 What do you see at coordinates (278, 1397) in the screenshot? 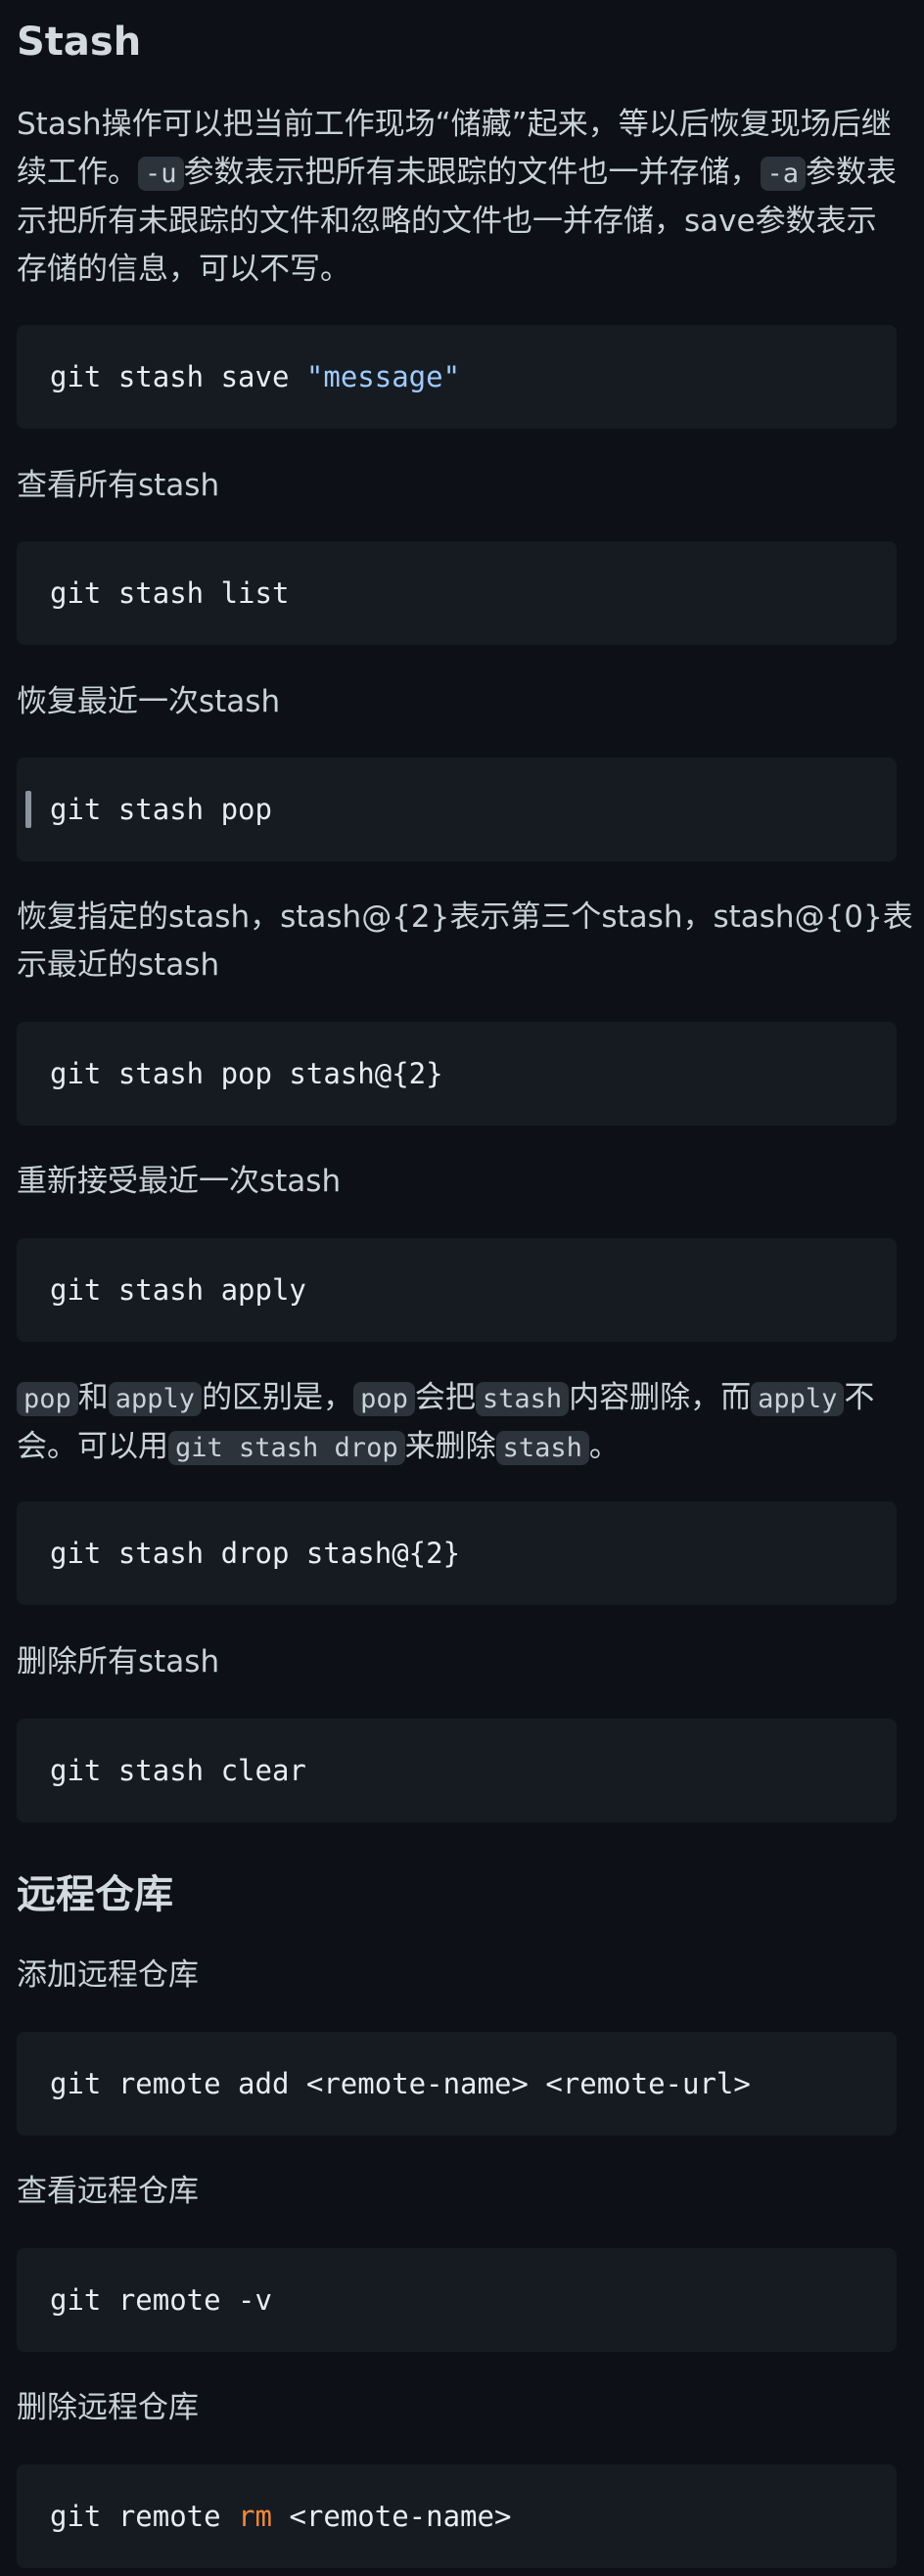
I see `diff-text: 的区别是，` at bounding box center [278, 1397].